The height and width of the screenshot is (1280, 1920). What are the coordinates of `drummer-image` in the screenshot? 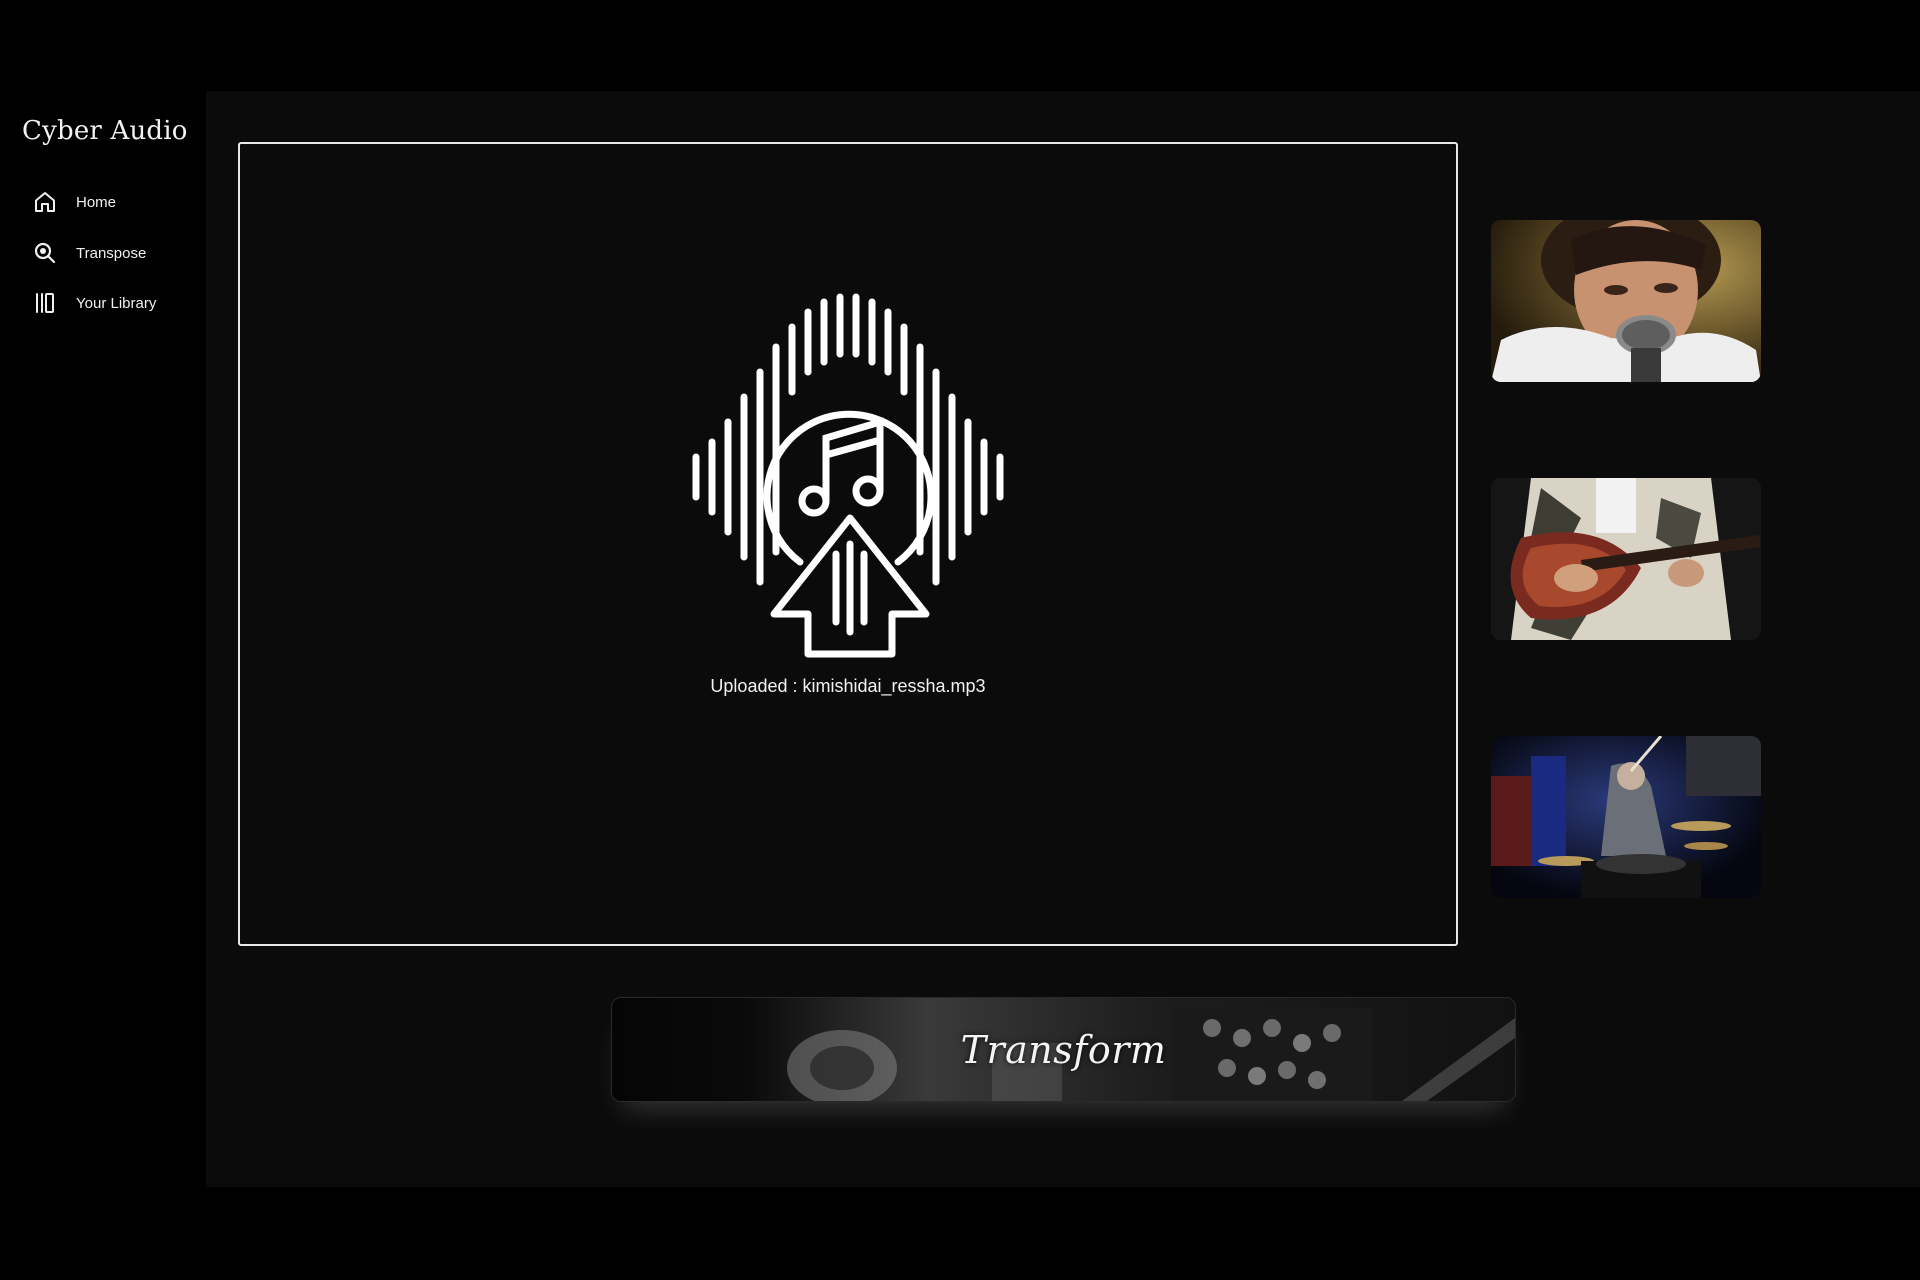 It's located at (1626, 817).